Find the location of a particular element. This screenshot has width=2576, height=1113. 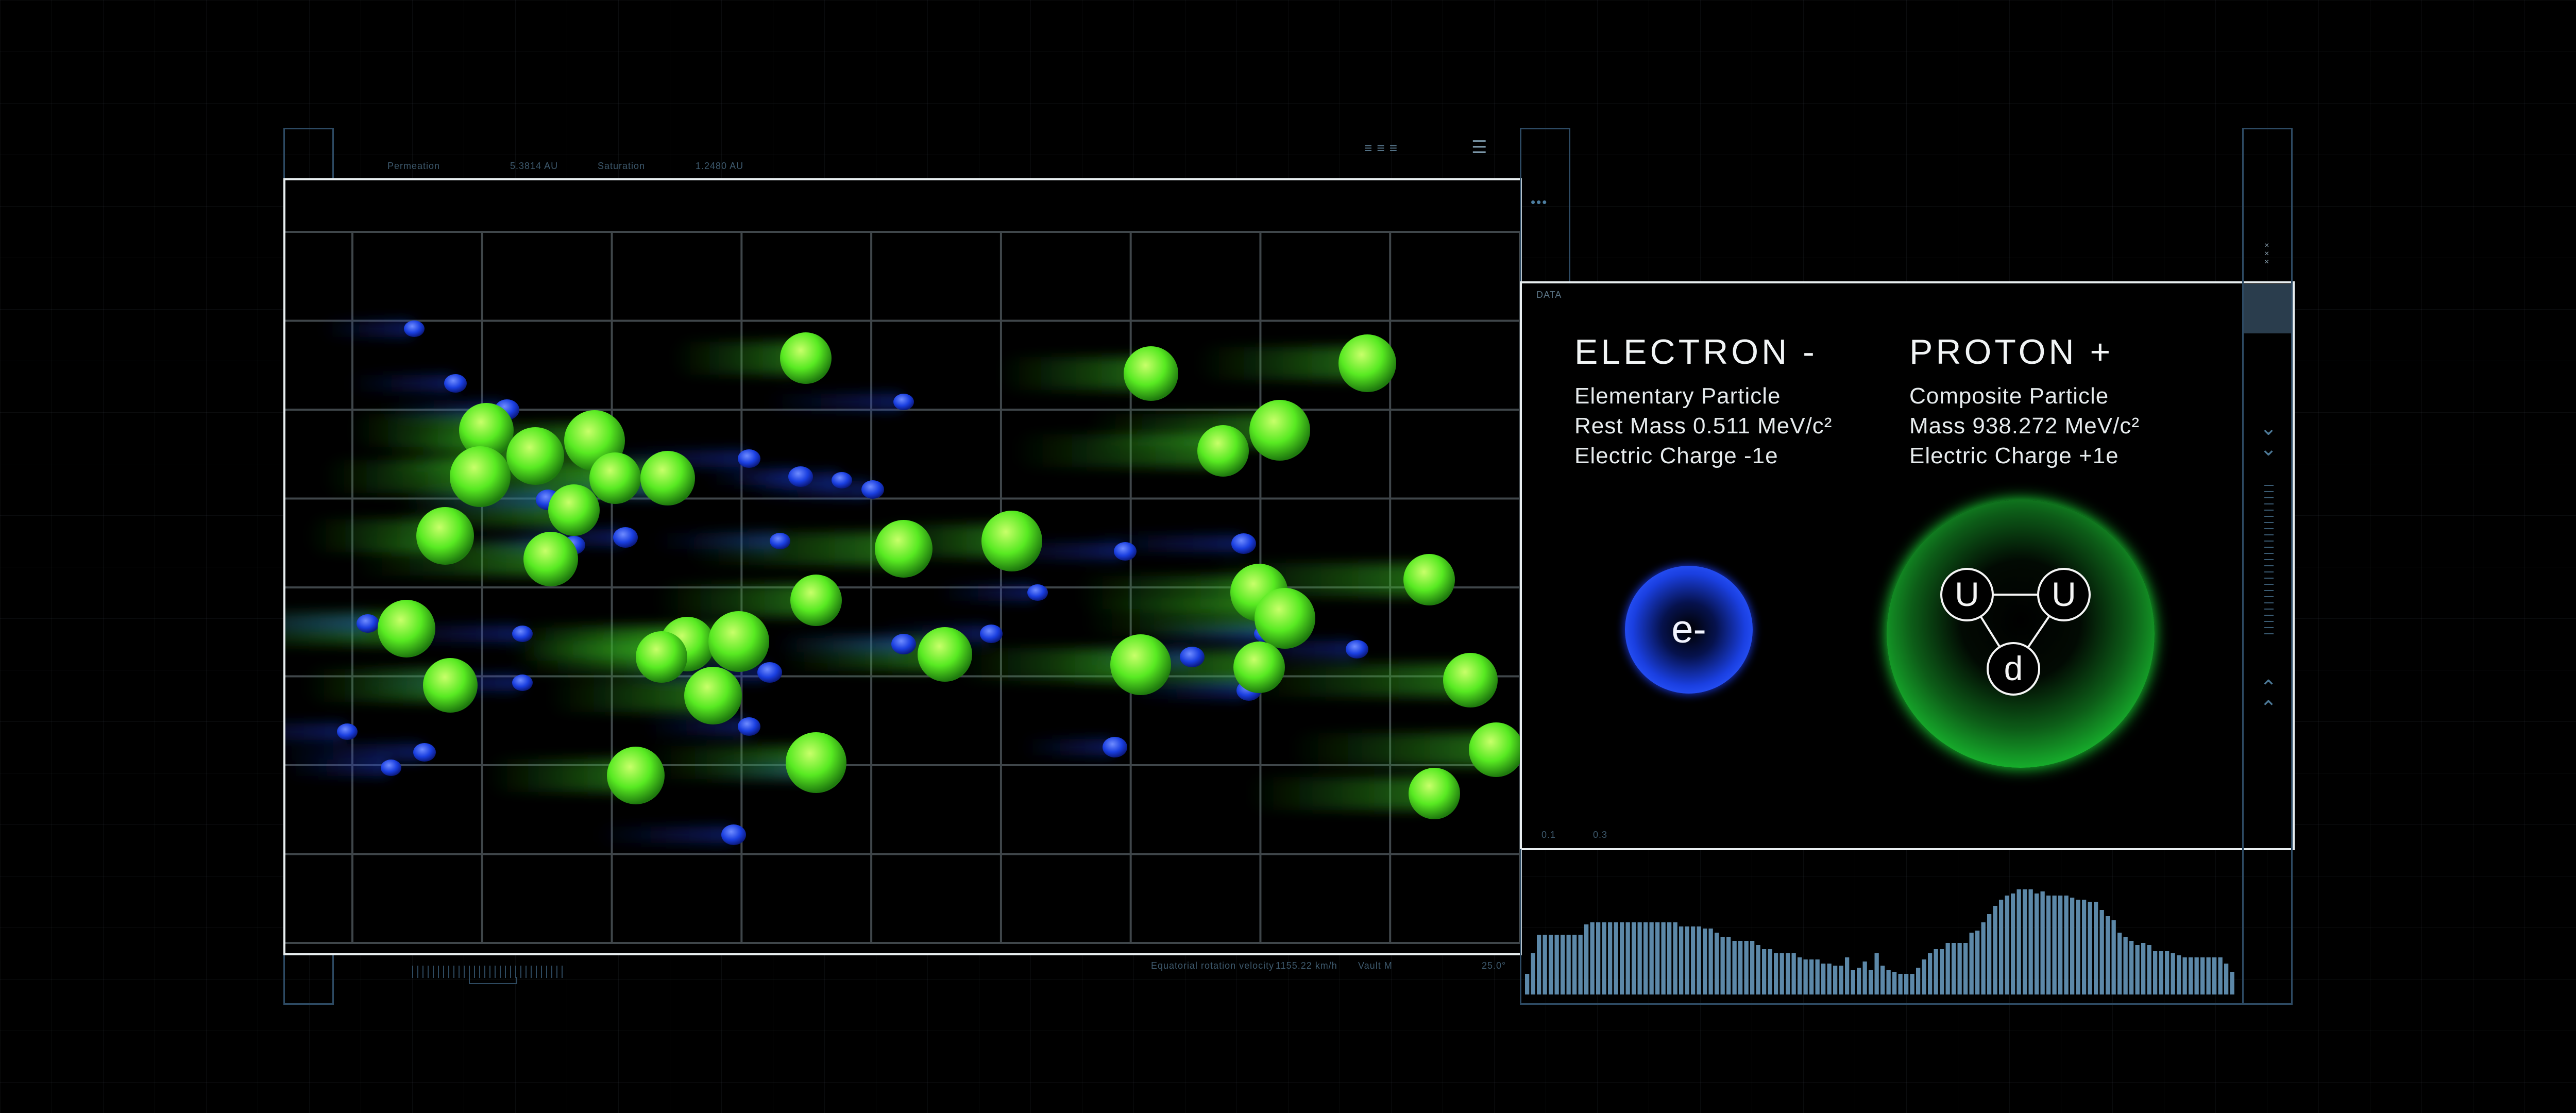

header-label: Saturation is located at coordinates (622, 166).